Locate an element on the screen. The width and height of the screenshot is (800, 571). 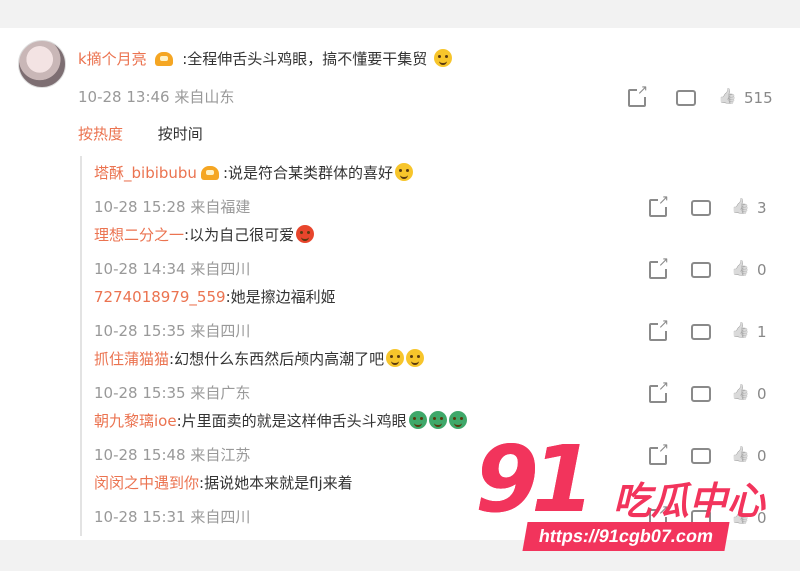
username-link: 7274018979_559 is located at coordinates (160, 297).